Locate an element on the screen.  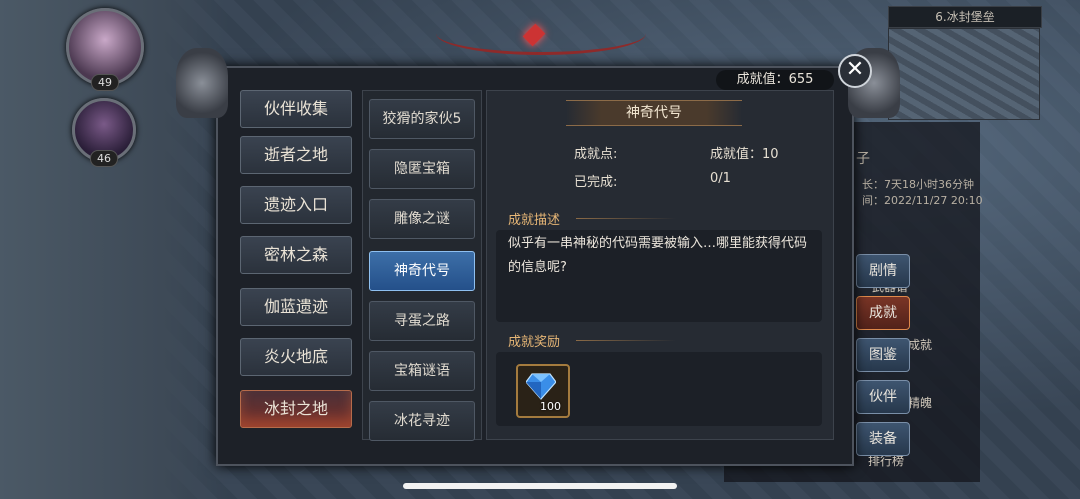
detail-title: 神奇代号 is located at coordinates (654, 113).